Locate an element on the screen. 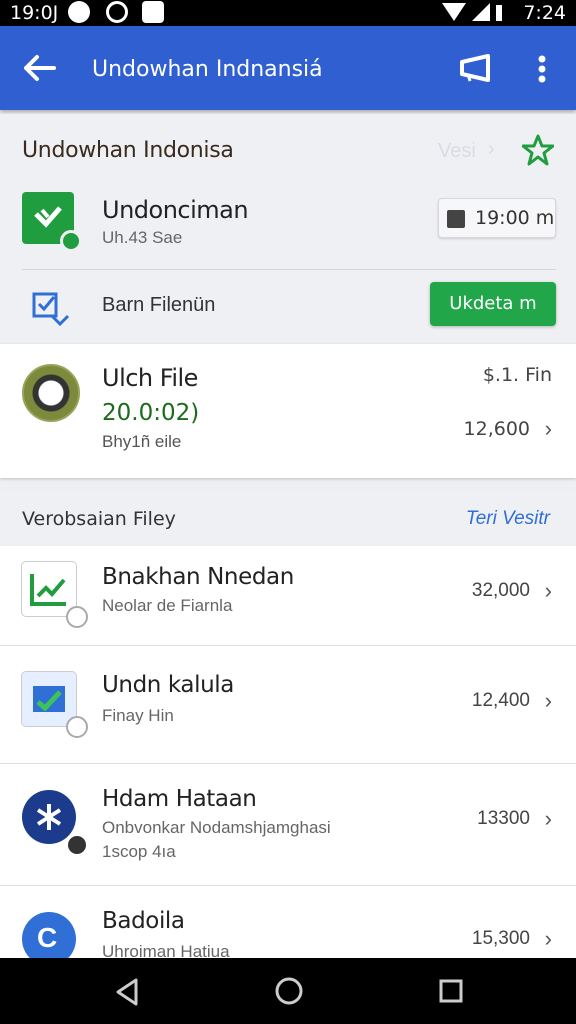 This screenshot has width=576, height=1024. check-logo-icon is located at coordinates (48, 217).